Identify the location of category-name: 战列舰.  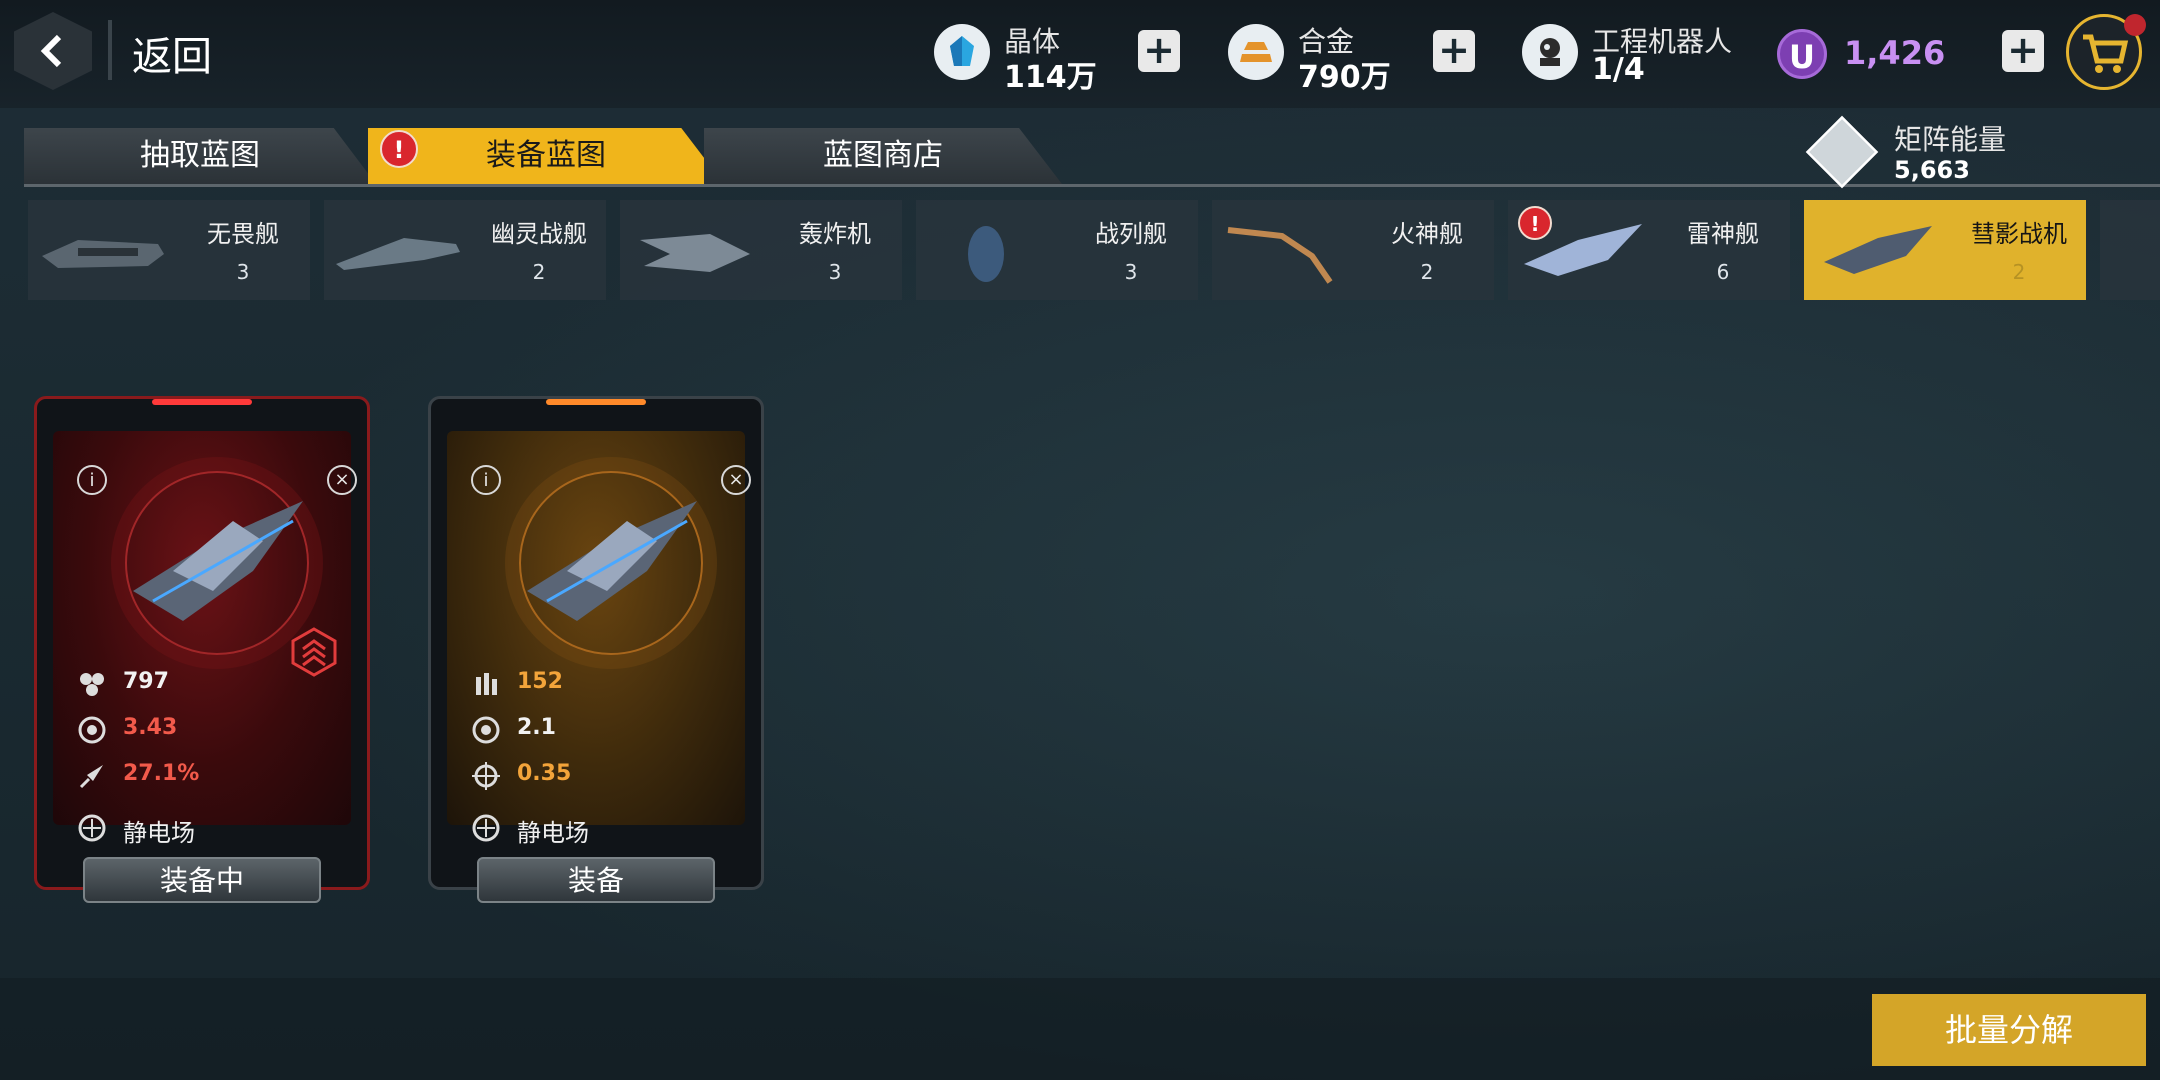
(1131, 234).